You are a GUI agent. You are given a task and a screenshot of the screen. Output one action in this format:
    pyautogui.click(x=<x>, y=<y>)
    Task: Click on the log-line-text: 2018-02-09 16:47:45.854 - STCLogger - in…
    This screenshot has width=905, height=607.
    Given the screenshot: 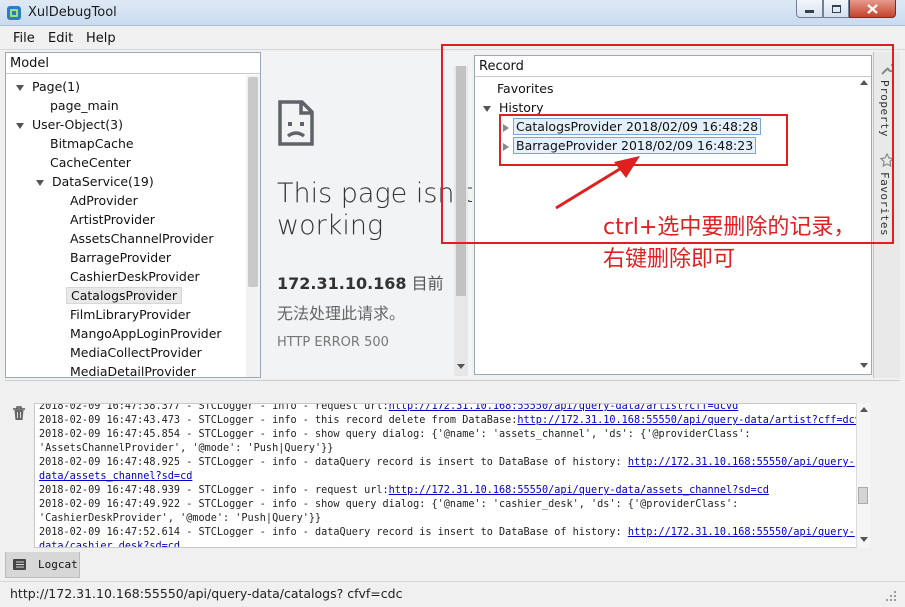 What is the action you would take?
    pyautogui.click(x=395, y=434)
    